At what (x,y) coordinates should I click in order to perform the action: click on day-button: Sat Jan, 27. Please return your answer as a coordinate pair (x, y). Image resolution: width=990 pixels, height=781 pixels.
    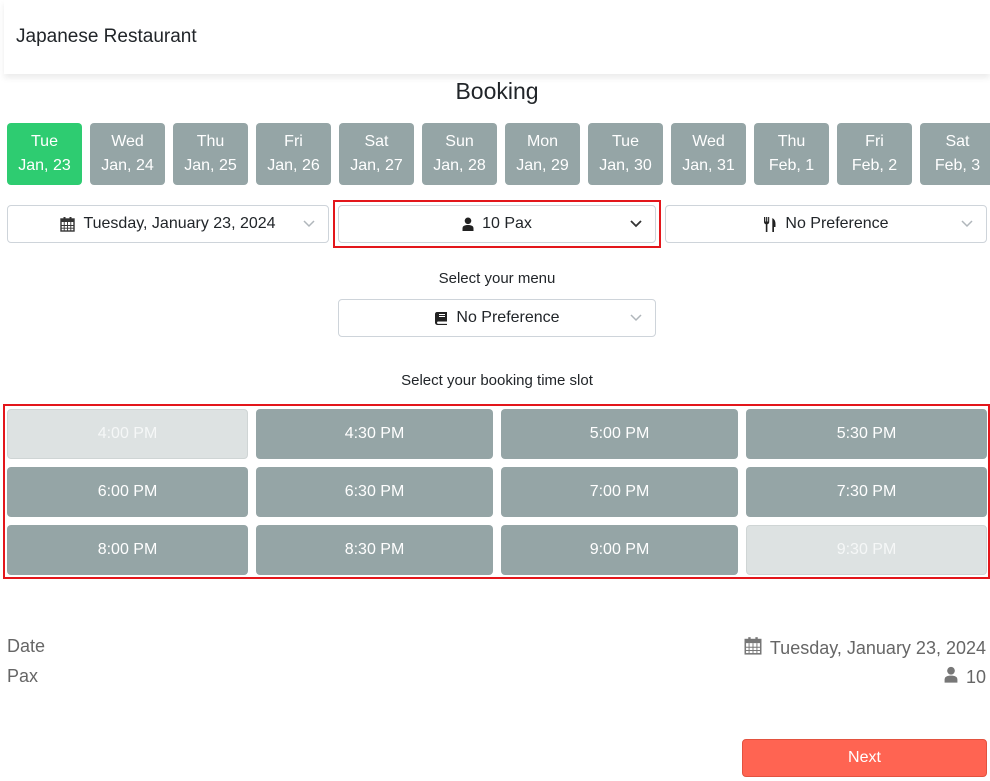
    Looking at the image, I should click on (376, 154).